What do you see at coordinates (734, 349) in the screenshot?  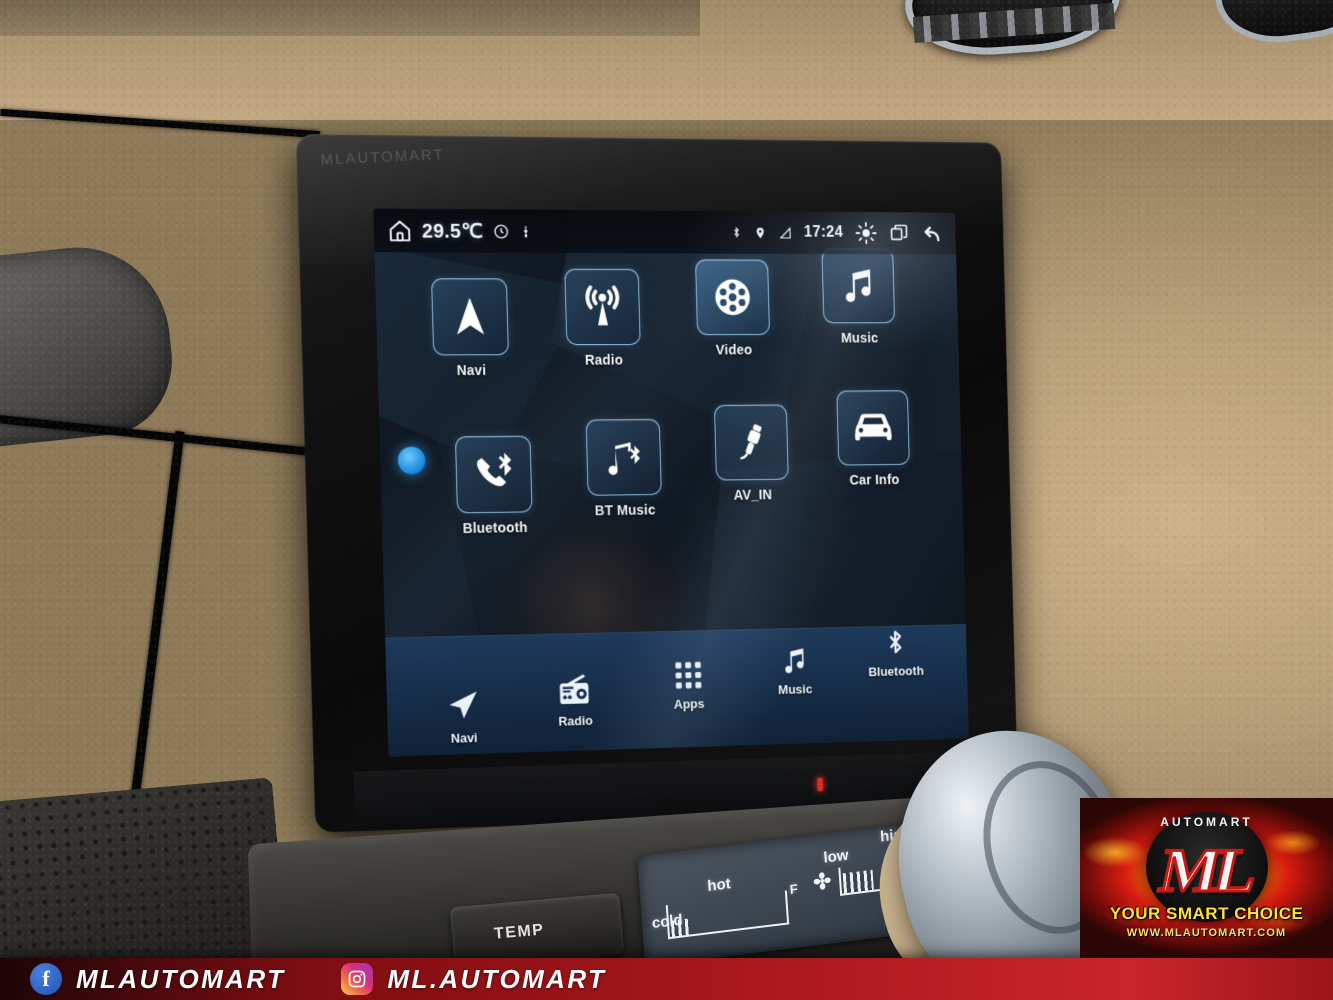 I see `app-label: Video` at bounding box center [734, 349].